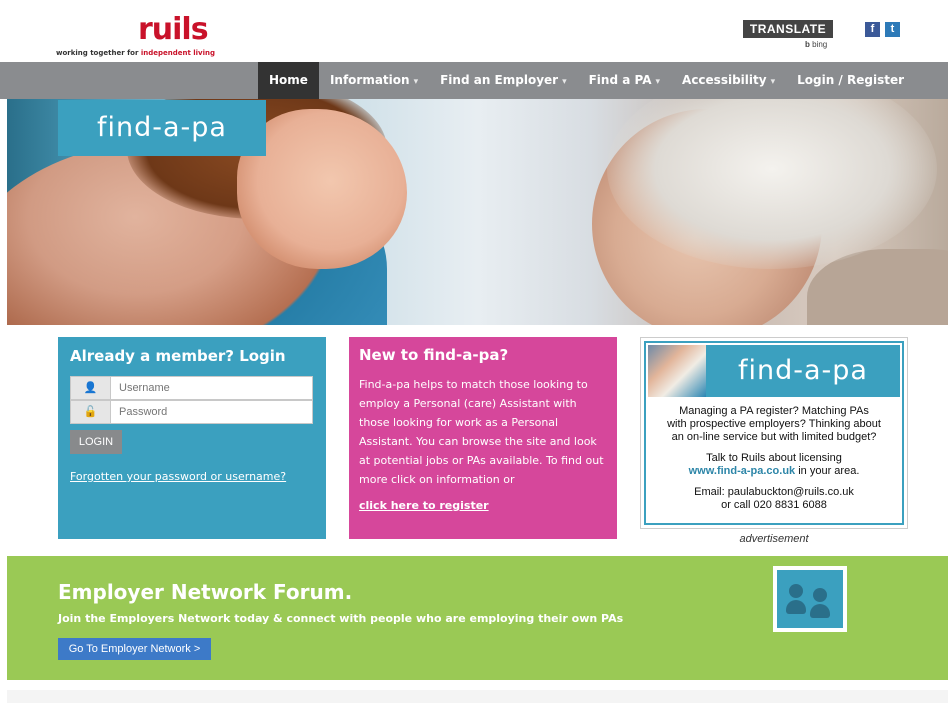 The width and height of the screenshot is (948, 703). I want to click on nav-label-home: Home, so click(288, 80).